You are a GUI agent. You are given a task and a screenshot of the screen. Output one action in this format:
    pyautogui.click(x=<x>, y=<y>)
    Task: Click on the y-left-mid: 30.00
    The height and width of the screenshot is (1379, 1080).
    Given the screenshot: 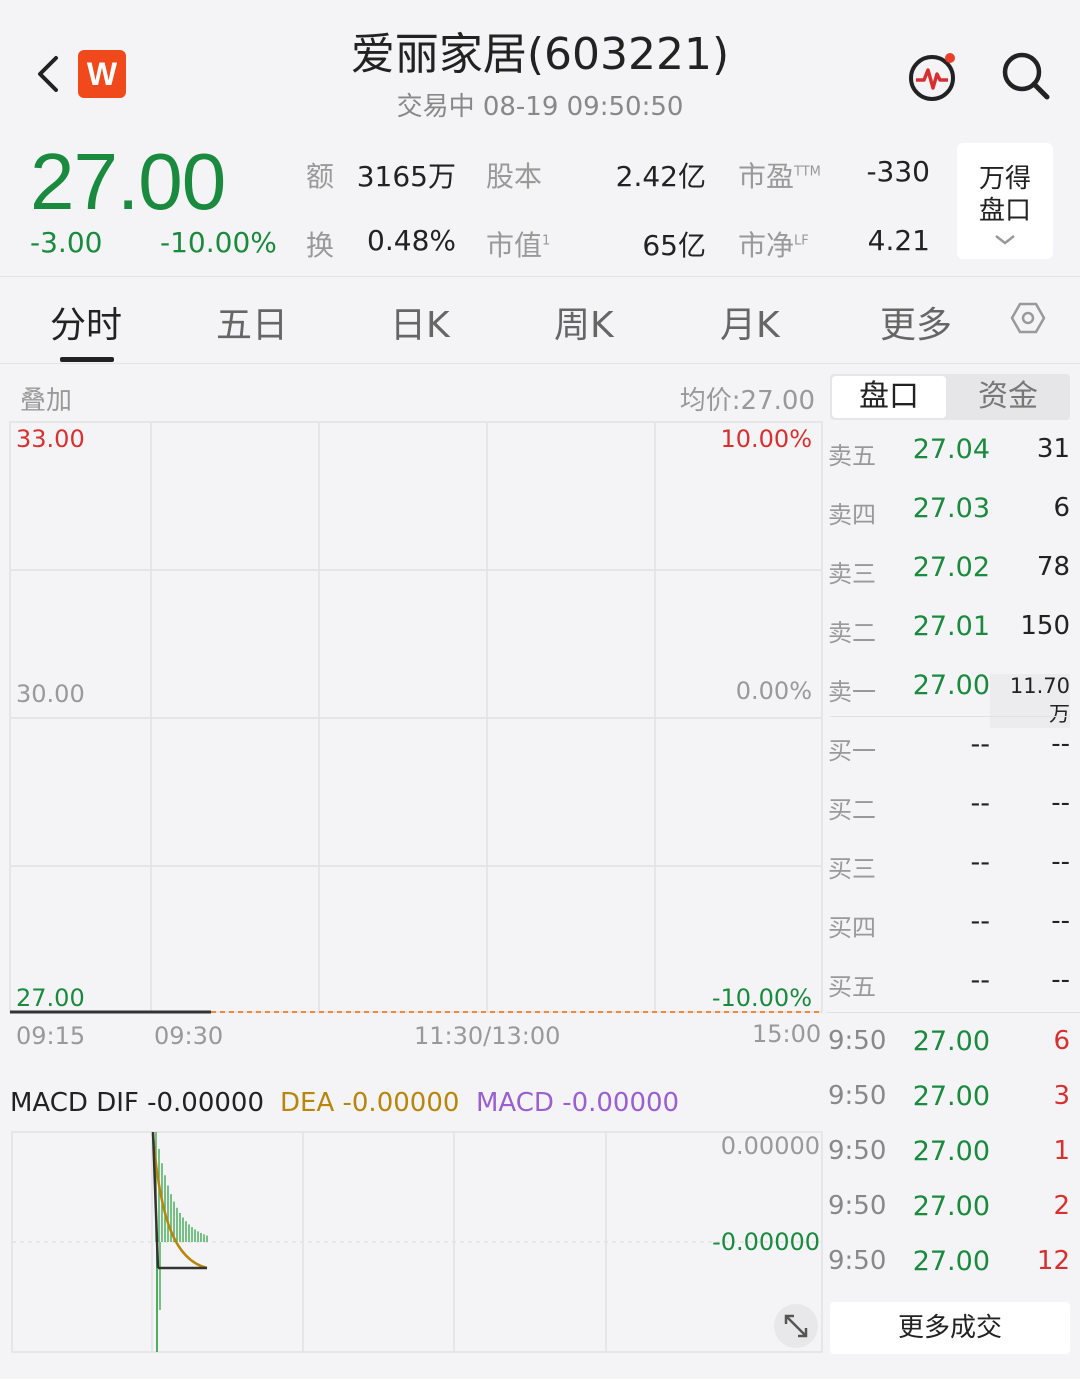 What is the action you would take?
    pyautogui.click(x=50, y=694)
    